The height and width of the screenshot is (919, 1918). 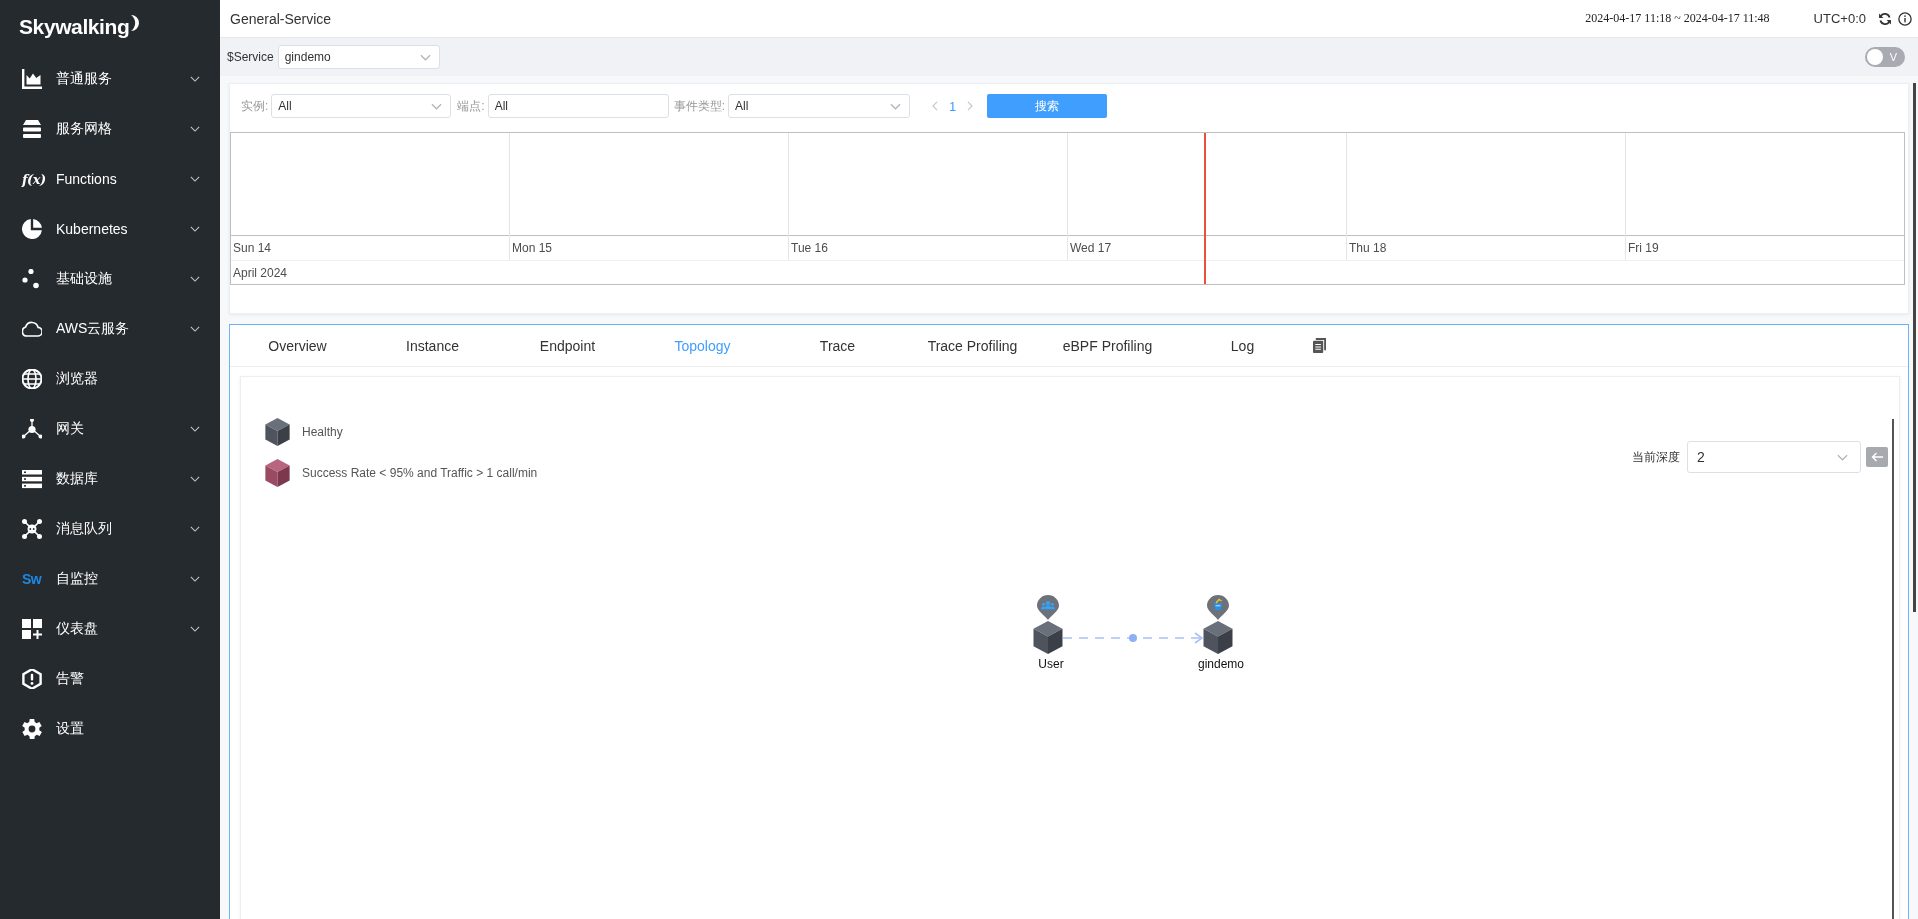 I want to click on stacked-layers-icon, so click(x=32, y=129).